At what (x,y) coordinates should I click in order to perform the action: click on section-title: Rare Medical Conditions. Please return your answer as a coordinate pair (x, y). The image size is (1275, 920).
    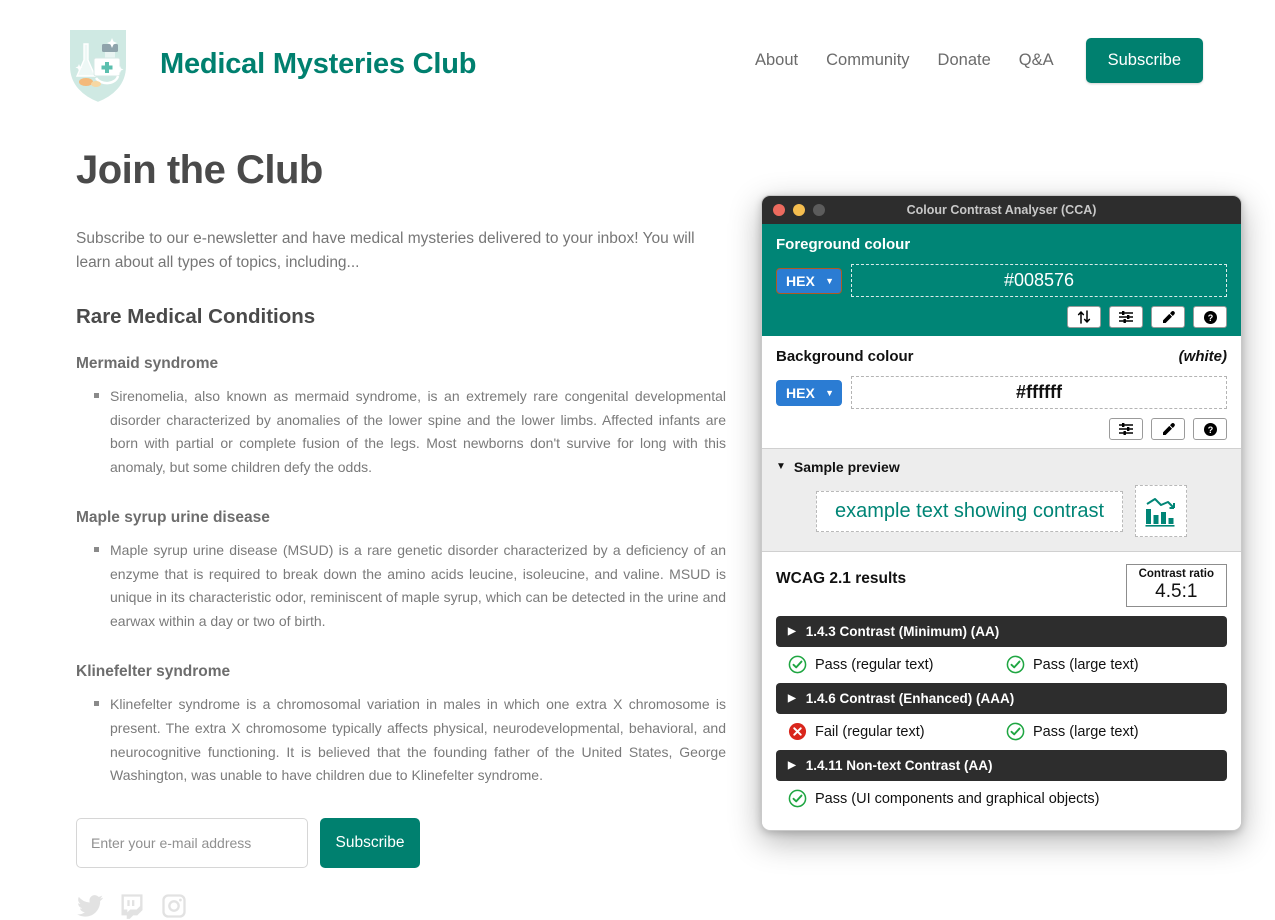
    Looking at the image, I should click on (196, 317).